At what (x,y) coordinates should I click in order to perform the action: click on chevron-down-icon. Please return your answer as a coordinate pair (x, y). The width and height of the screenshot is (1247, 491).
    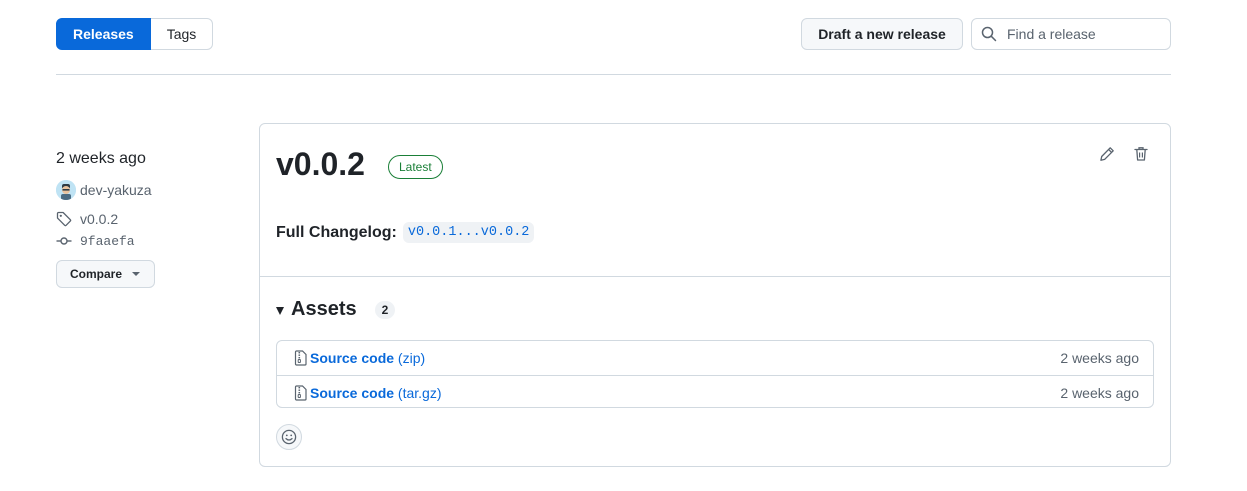
    Looking at the image, I should click on (136, 274).